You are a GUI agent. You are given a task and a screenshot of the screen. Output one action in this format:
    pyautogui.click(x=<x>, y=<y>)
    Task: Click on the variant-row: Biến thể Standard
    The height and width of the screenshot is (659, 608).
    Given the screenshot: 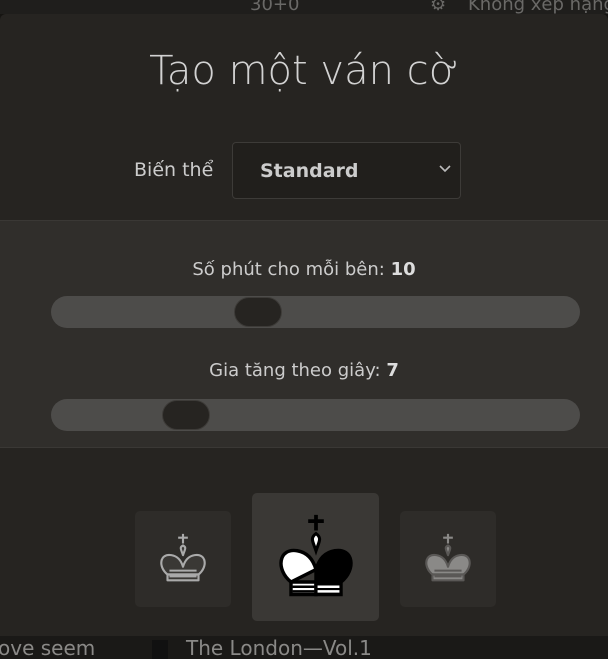 What is the action you would take?
    pyautogui.click(x=304, y=171)
    